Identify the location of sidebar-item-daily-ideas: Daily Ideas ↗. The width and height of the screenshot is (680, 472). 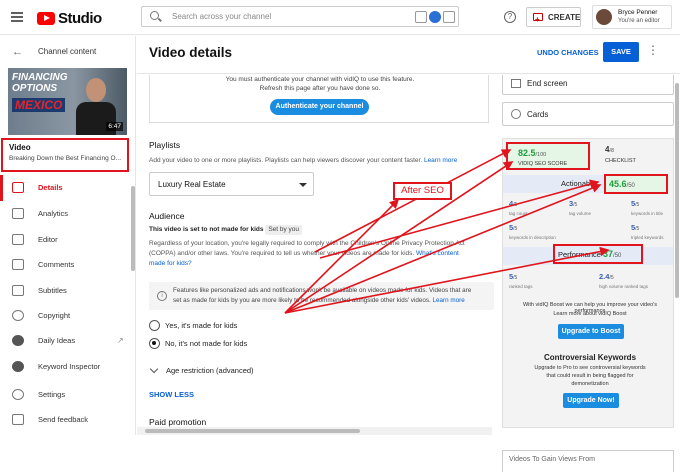
(67, 341).